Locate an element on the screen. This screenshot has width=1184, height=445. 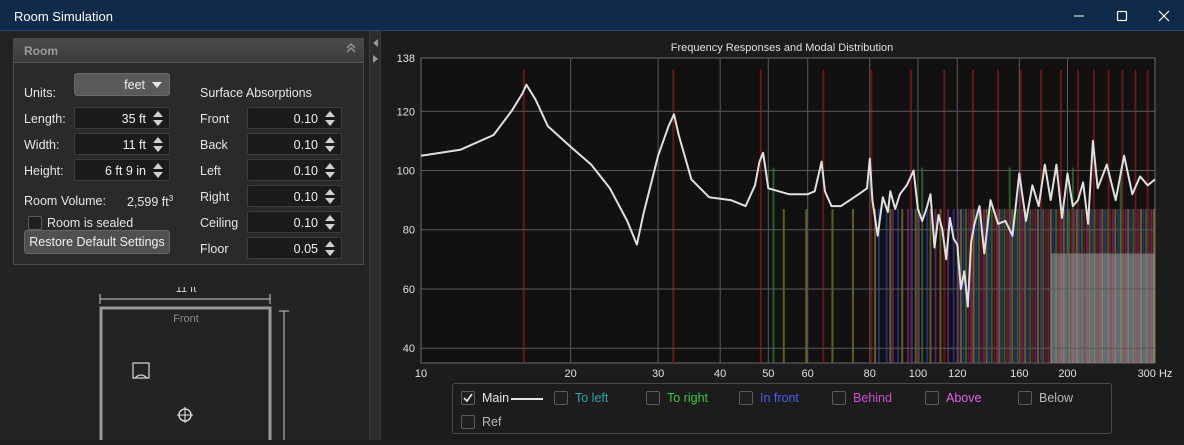
x-tick-label: 10 is located at coordinates (421, 374).